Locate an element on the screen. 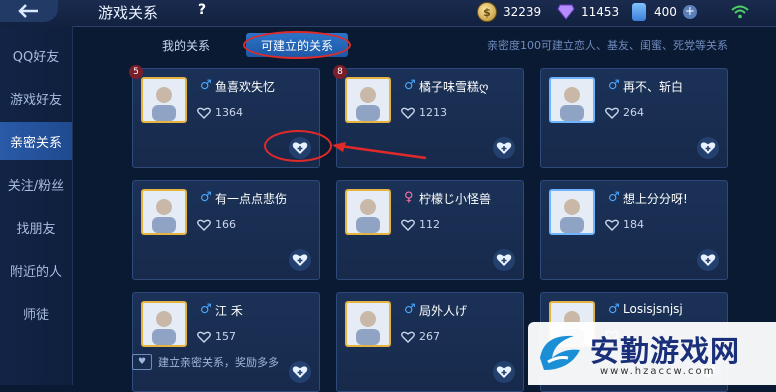 This screenshot has height=392, width=776. friend-card: ♂ 局外人げ 267 is located at coordinates (430, 342).